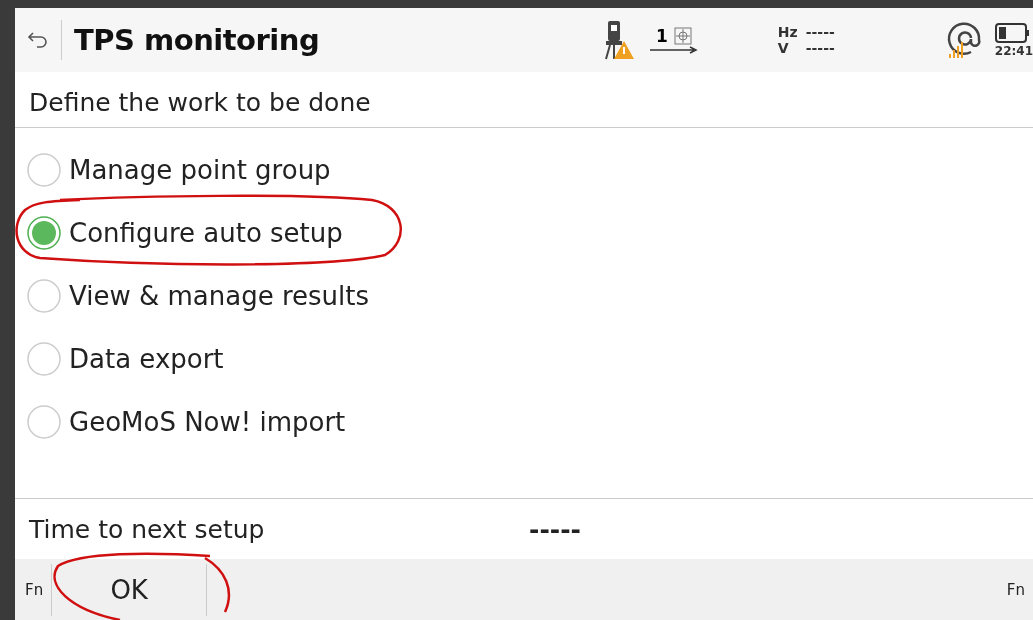 The height and width of the screenshot is (620, 1033). I want to click on face-number: 1, so click(661, 36).